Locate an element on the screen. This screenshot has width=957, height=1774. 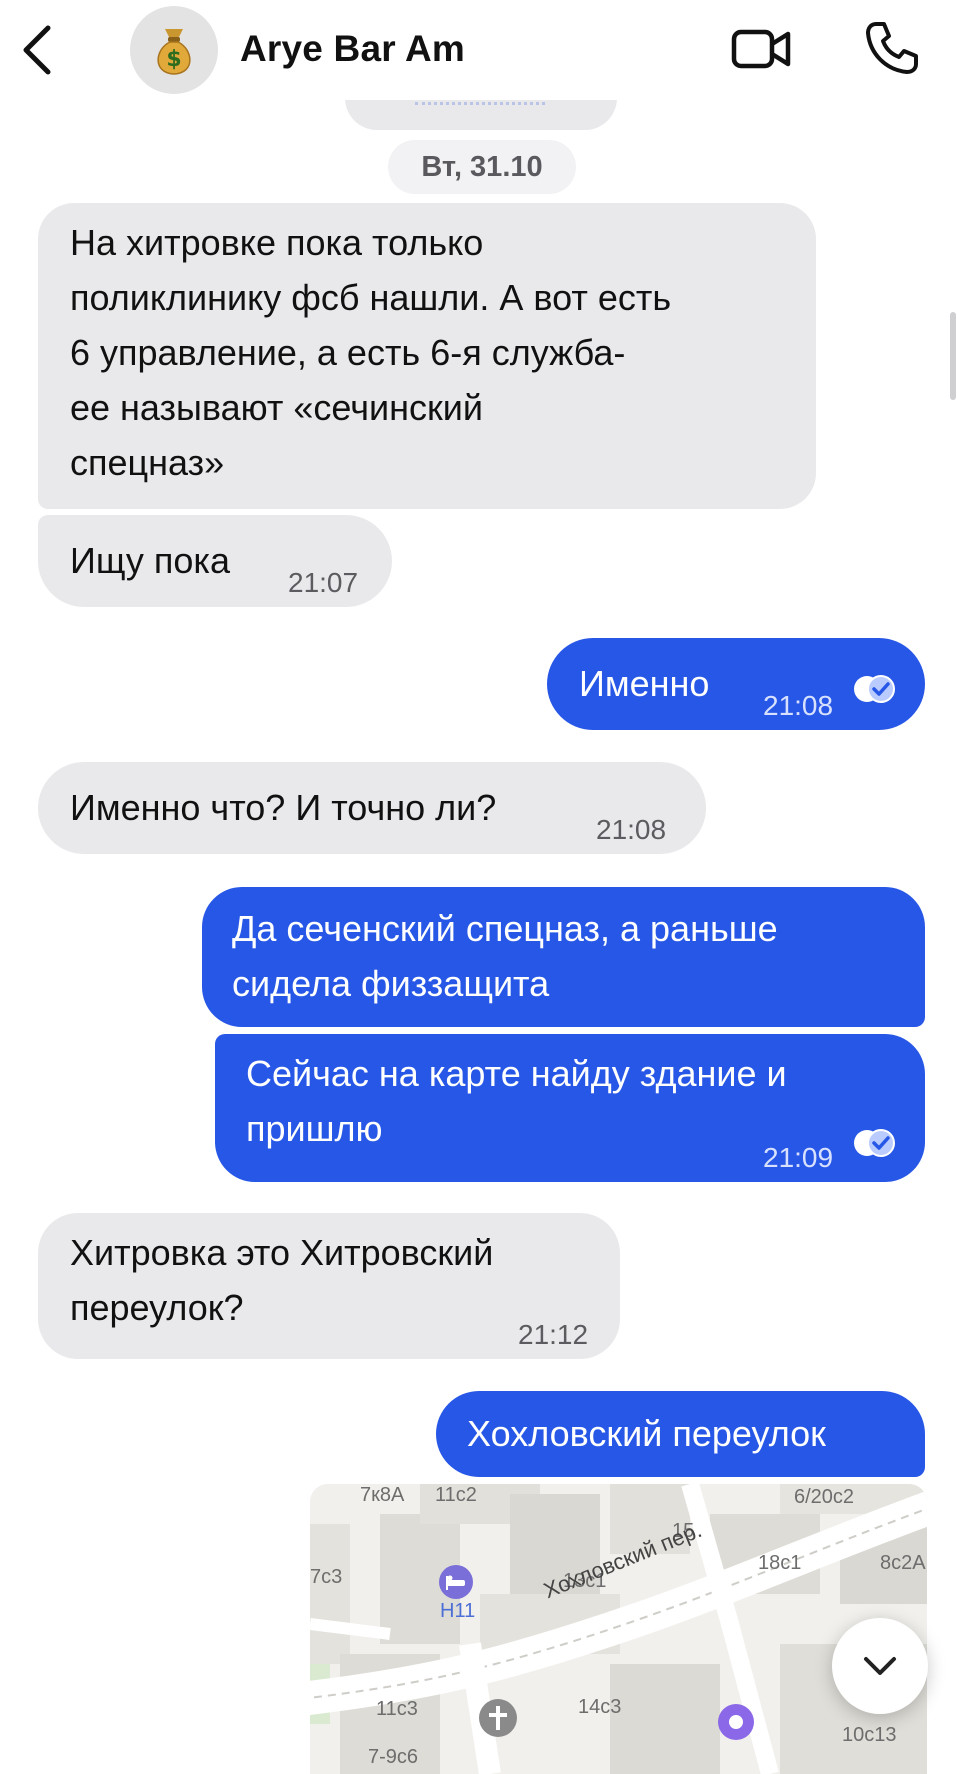
map-label: 7к8А is located at coordinates (382, 1495).